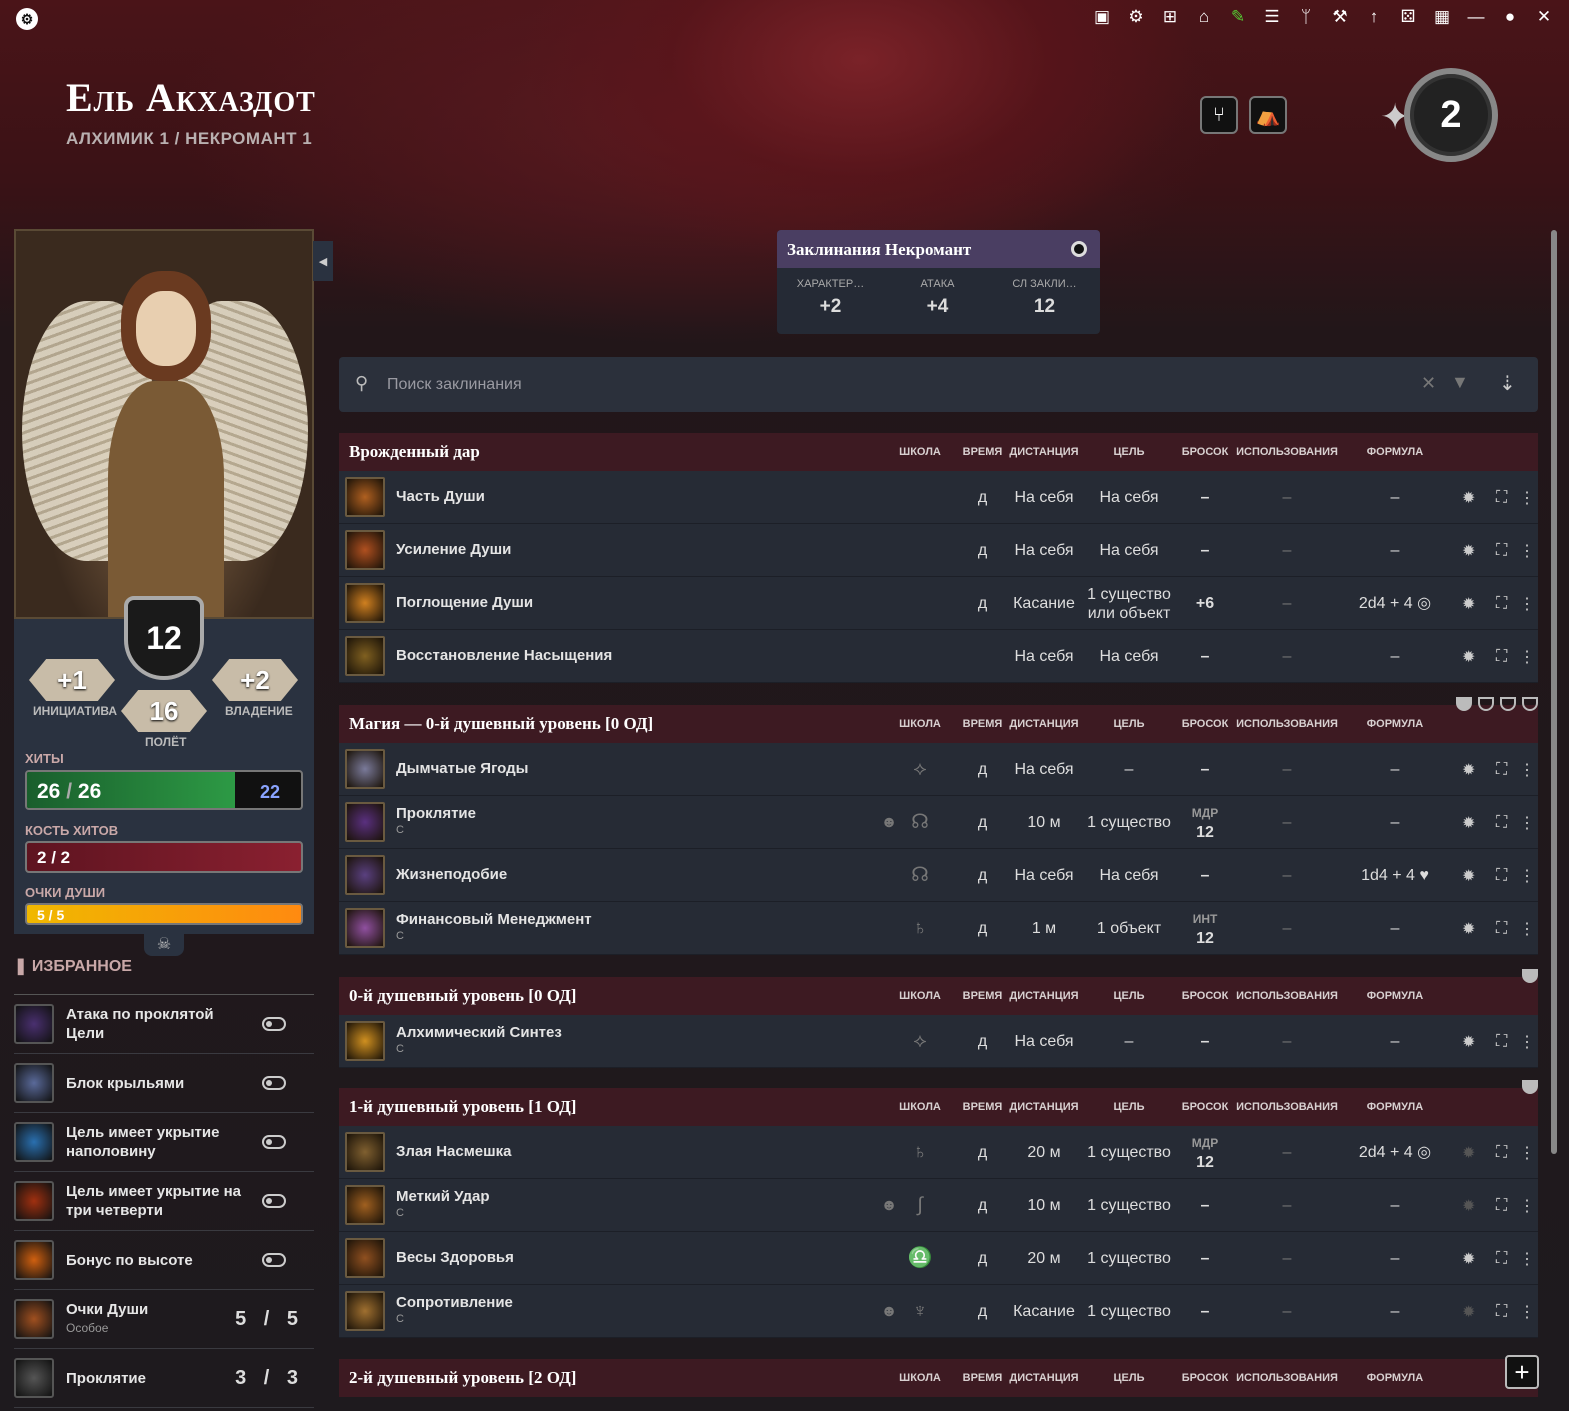  I want to click on favorite-item: Бонус по высоте, so click(164, 1260).